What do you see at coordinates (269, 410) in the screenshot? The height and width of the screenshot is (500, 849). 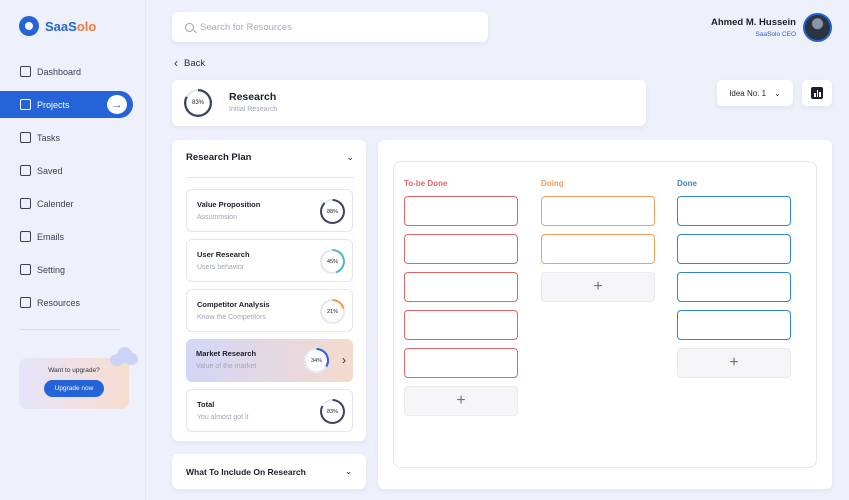 I see `plan-item: Total You almost got it 83%` at bounding box center [269, 410].